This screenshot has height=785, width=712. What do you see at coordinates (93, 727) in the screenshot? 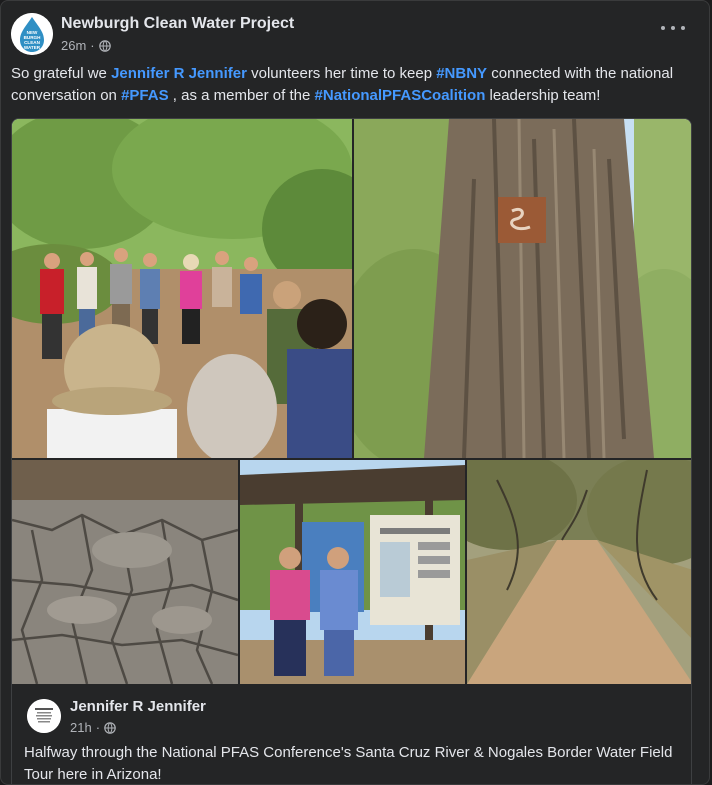
I see `shared-meta: 21h ·` at bounding box center [93, 727].